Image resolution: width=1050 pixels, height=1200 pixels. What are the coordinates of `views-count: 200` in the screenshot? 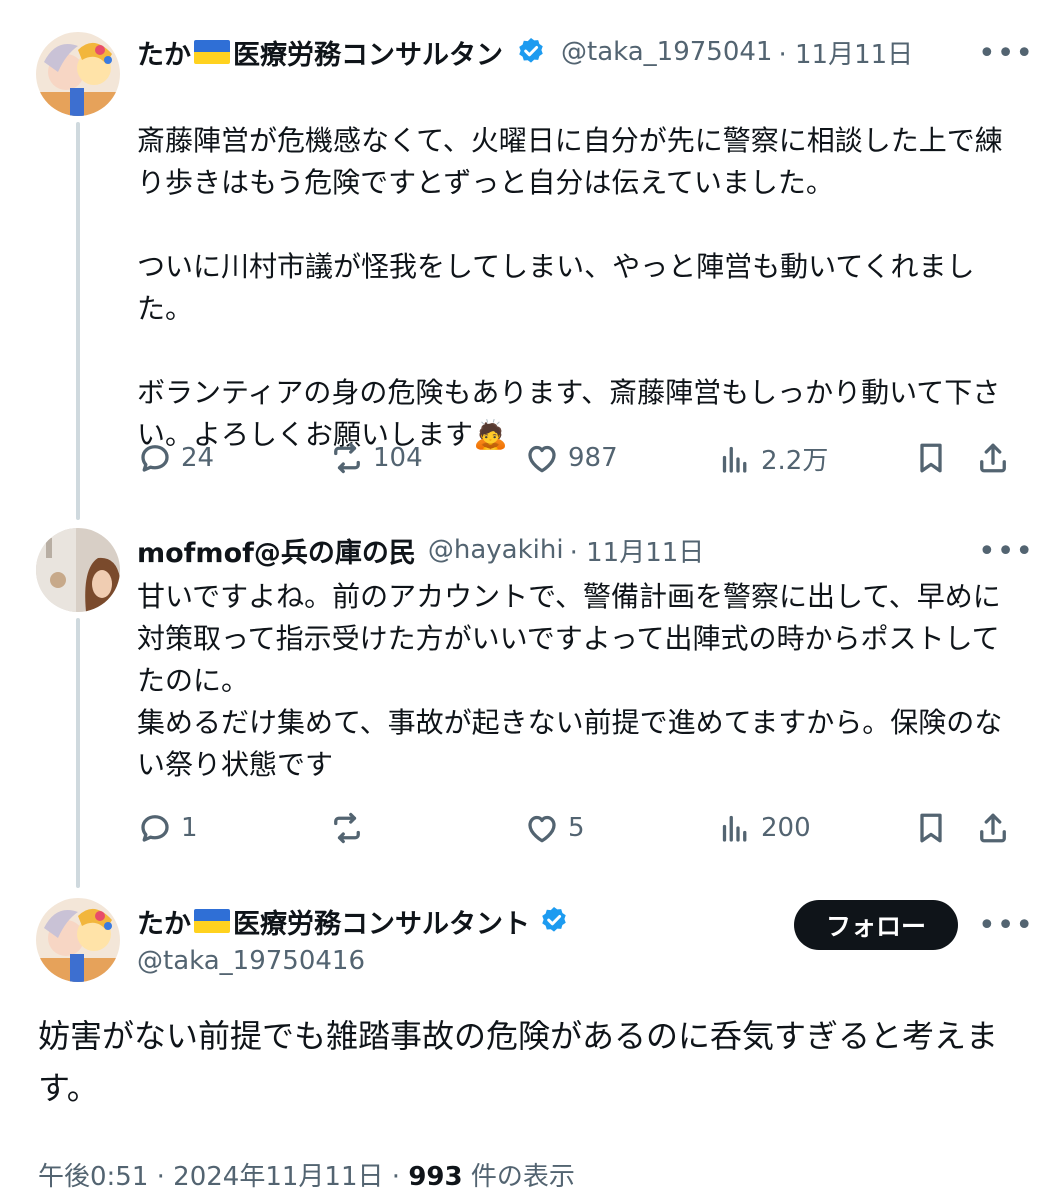 It's located at (786, 828).